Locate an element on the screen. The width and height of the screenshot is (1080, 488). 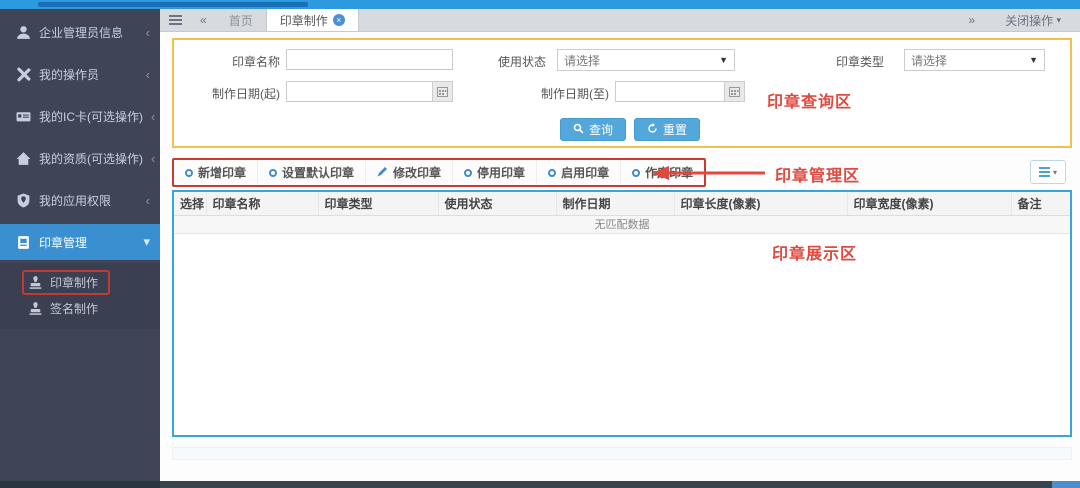
scroll-tabs-right-button: » is located at coordinates (971, 20).